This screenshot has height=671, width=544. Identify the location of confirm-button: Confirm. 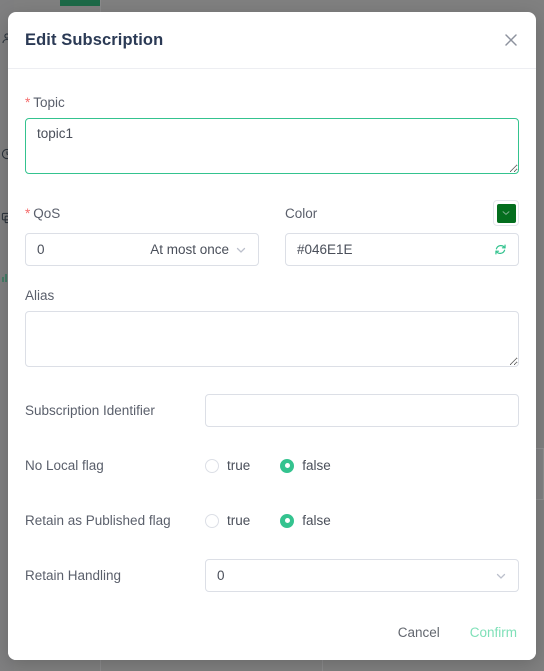
(493, 632).